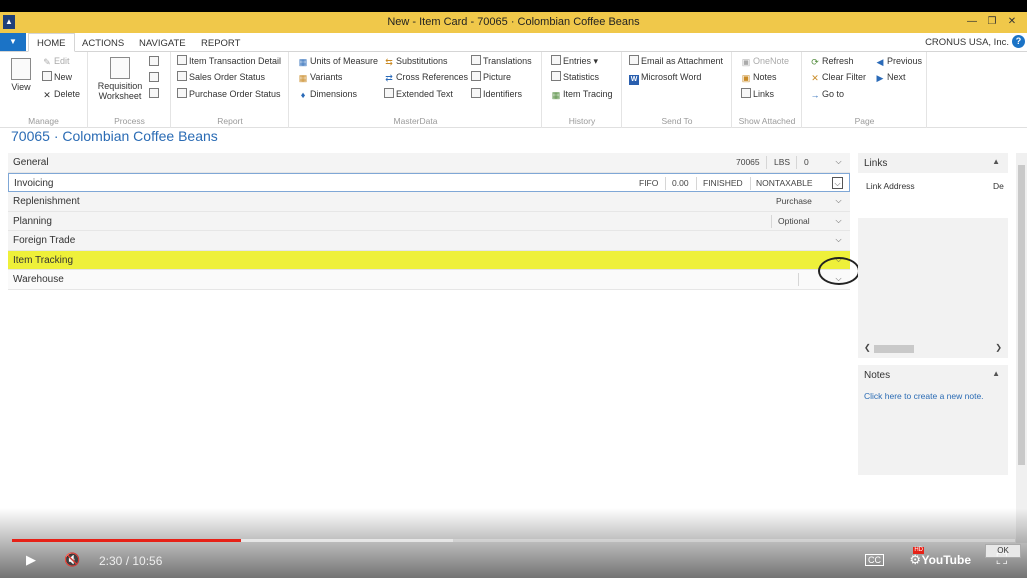 The height and width of the screenshot is (578, 1027). I want to click on tab-navigate: NAVIGATE, so click(162, 43).